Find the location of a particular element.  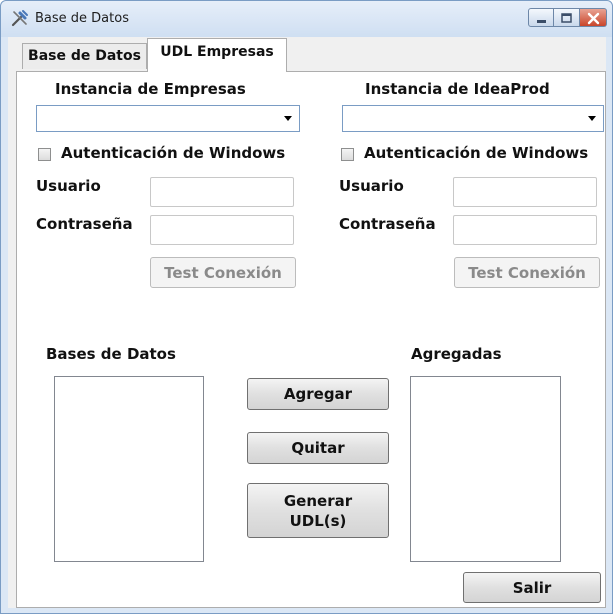

maximize-icon is located at coordinates (566, 18).